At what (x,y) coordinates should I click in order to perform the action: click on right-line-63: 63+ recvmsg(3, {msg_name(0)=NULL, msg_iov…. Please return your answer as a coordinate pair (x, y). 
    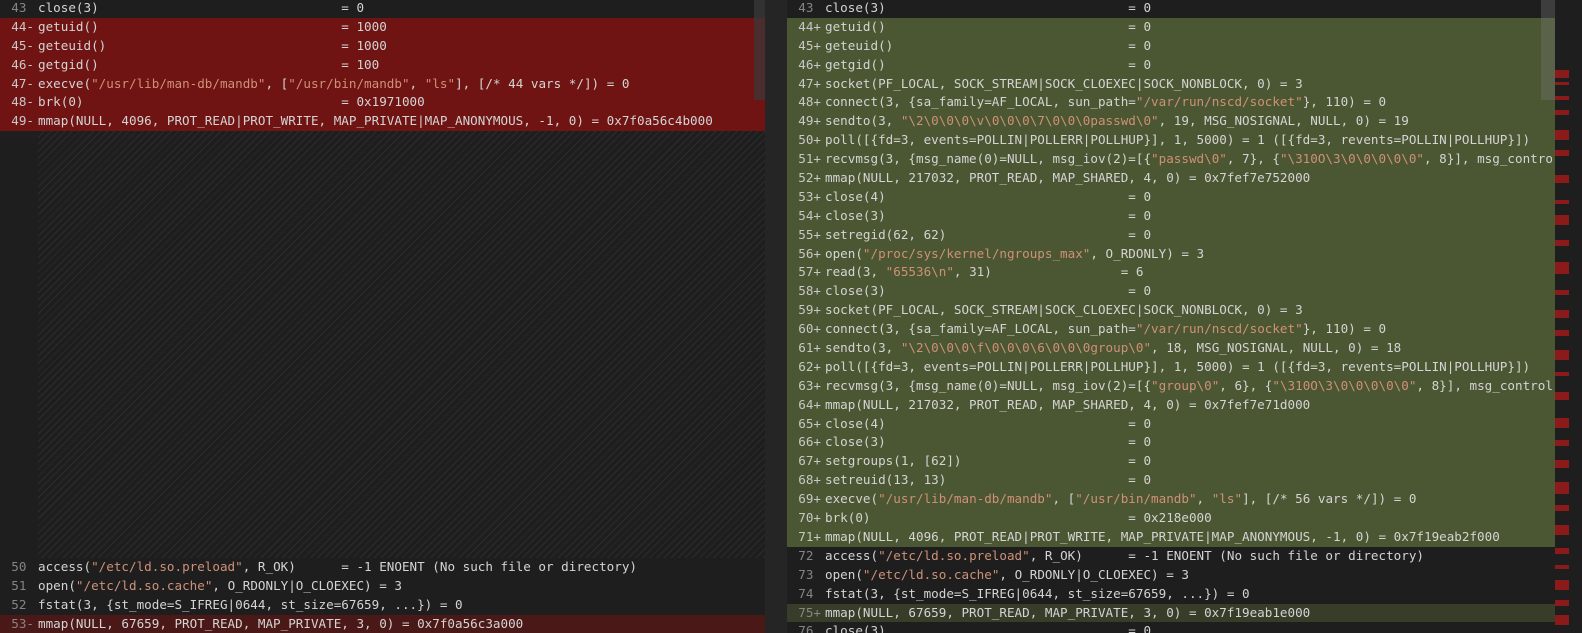
    Looking at the image, I should click on (1178, 386).